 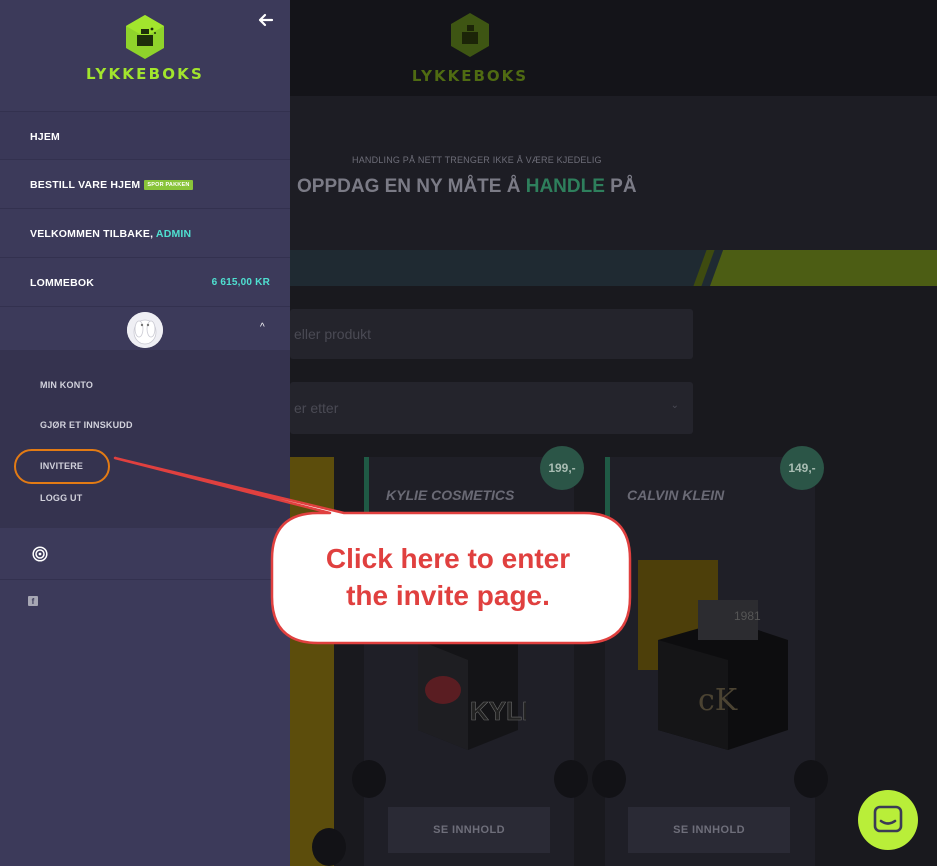 What do you see at coordinates (92, 234) in the screenshot?
I see `welcome-label: VELKOMMEN TILBAKE,` at bounding box center [92, 234].